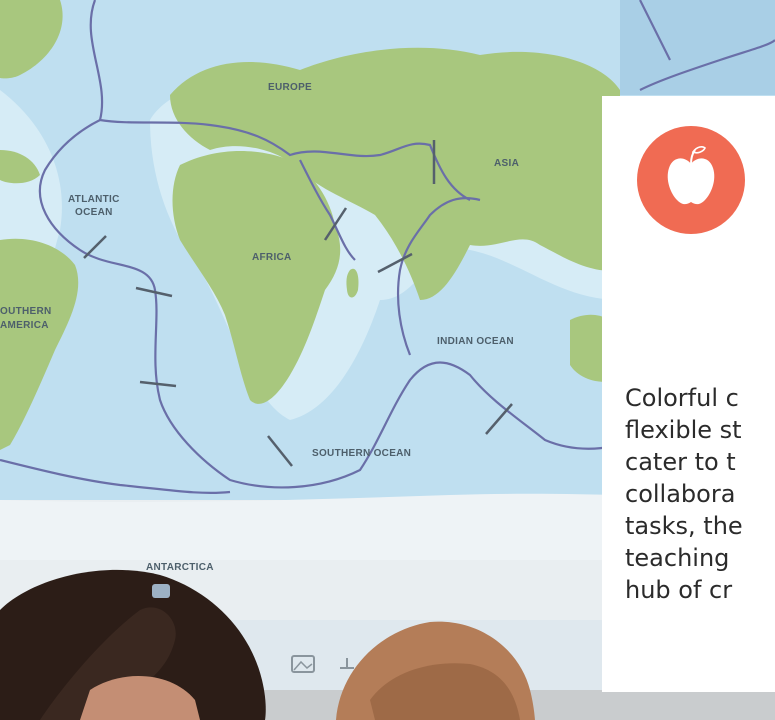  What do you see at coordinates (94, 199) in the screenshot?
I see `label-atlantic-1: ATLANTIC` at bounding box center [94, 199].